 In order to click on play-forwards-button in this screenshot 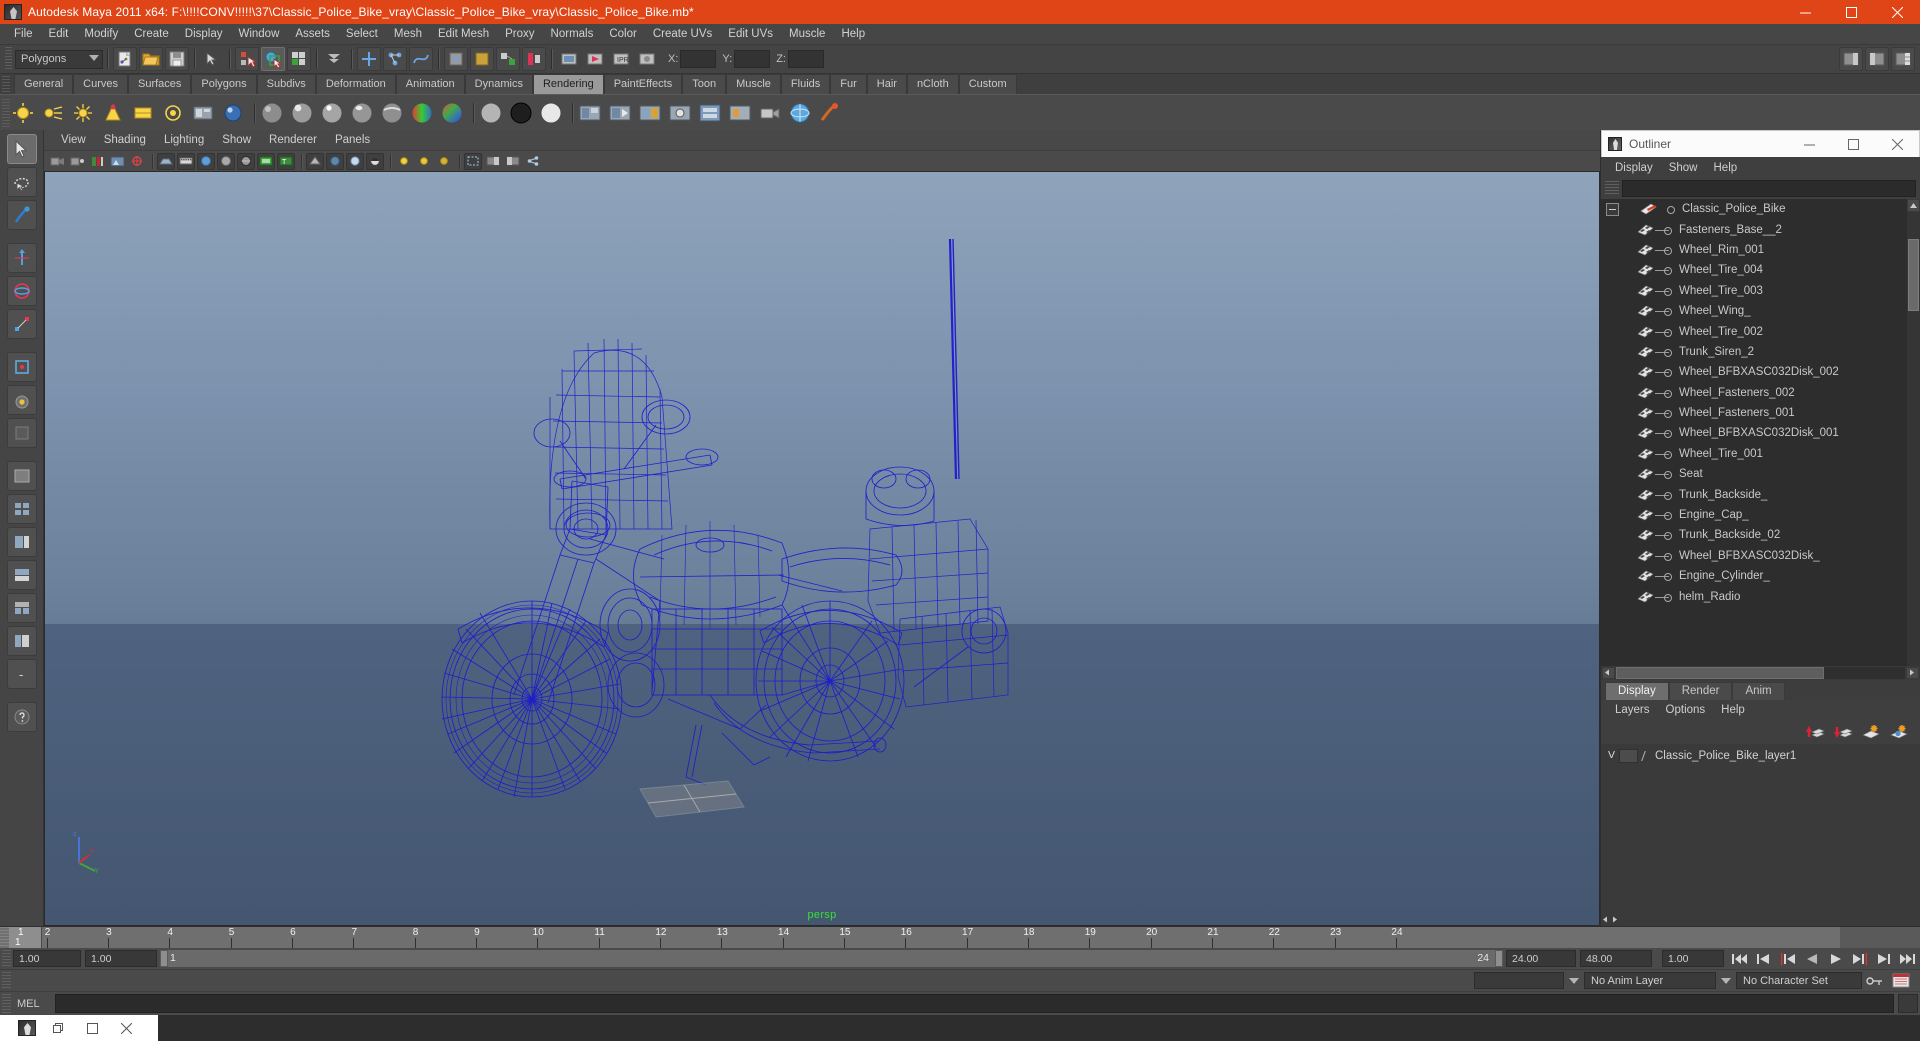, I will do `click(1836, 958)`.